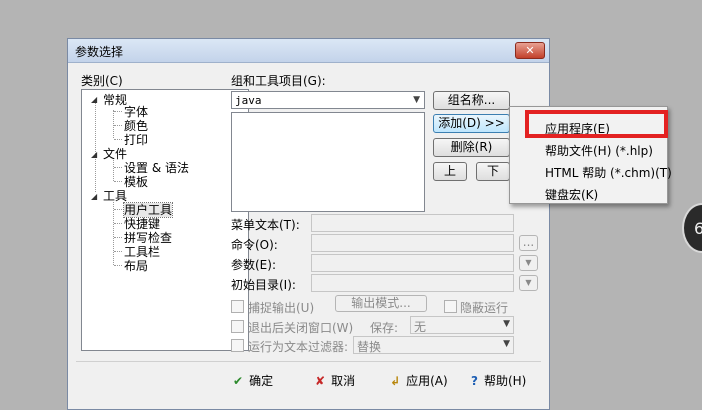  Describe the element at coordinates (596, 124) in the screenshot. I see `highlight-box` at that location.